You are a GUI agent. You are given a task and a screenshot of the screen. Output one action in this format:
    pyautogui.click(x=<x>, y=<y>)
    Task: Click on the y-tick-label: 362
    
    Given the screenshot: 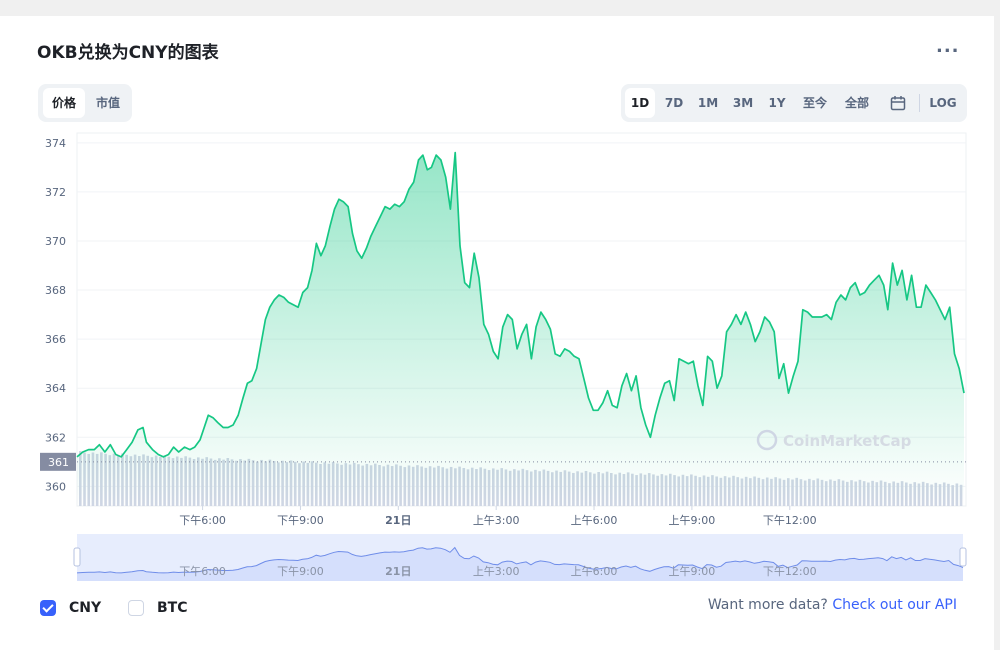 What is the action you would take?
    pyautogui.click(x=55, y=437)
    